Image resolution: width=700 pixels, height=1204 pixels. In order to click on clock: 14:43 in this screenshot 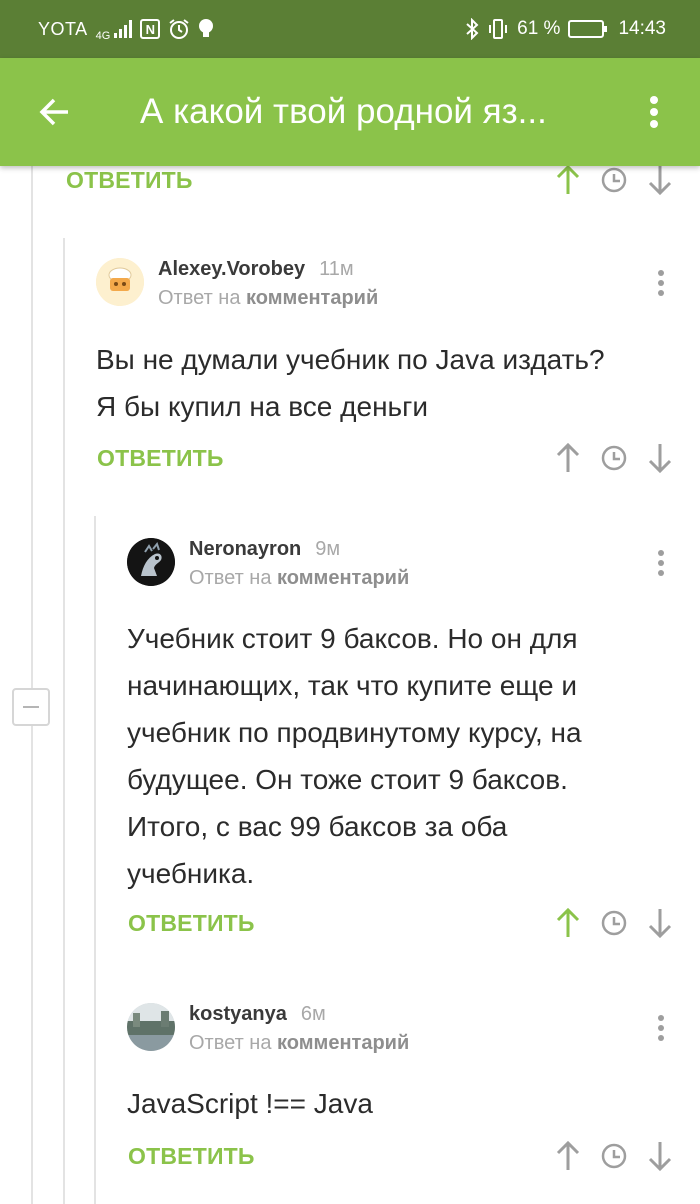, I will do `click(642, 28)`.